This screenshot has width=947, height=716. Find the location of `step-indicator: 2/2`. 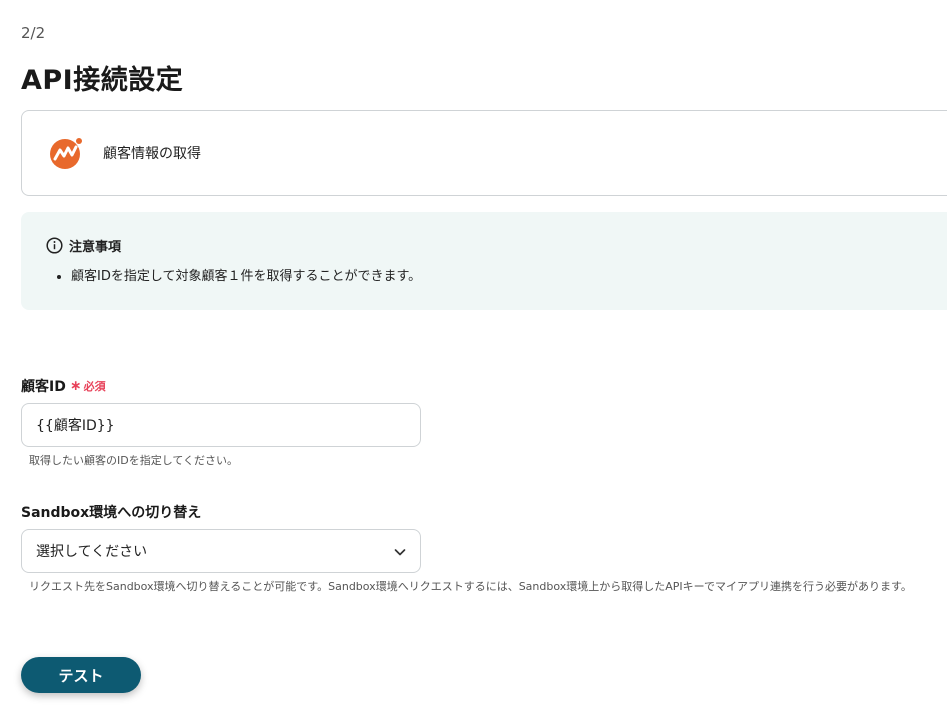

step-indicator: 2/2 is located at coordinates (33, 33).